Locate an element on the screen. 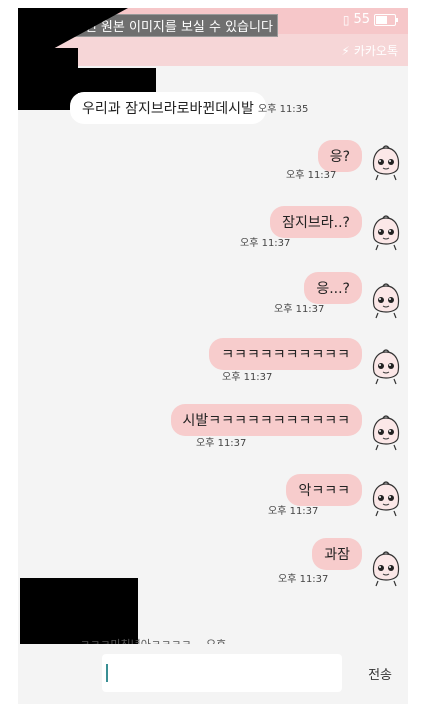  message-row: 우리과 잠지브라로바뀐데시발 is located at coordinates (168, 108).